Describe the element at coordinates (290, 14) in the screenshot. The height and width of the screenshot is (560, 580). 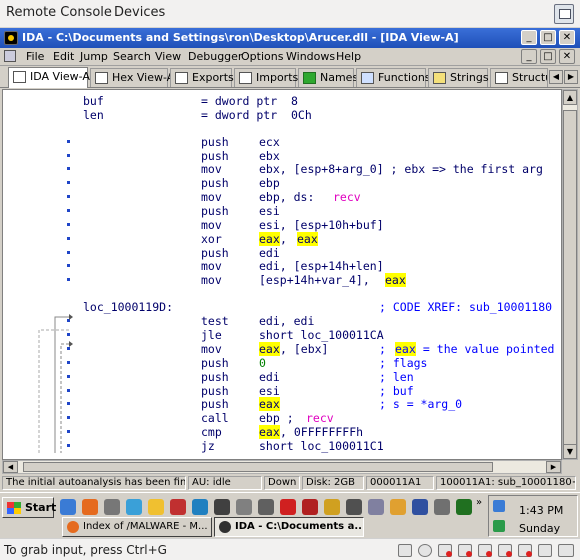
I see `remote-console-menubar: Remote Console Devices` at that location.